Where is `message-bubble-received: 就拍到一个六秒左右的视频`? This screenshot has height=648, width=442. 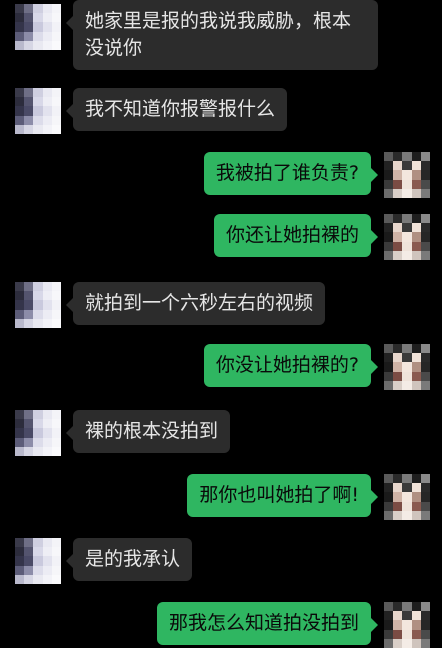 message-bubble-received: 就拍到一个六秒左右的视频 is located at coordinates (195, 303).